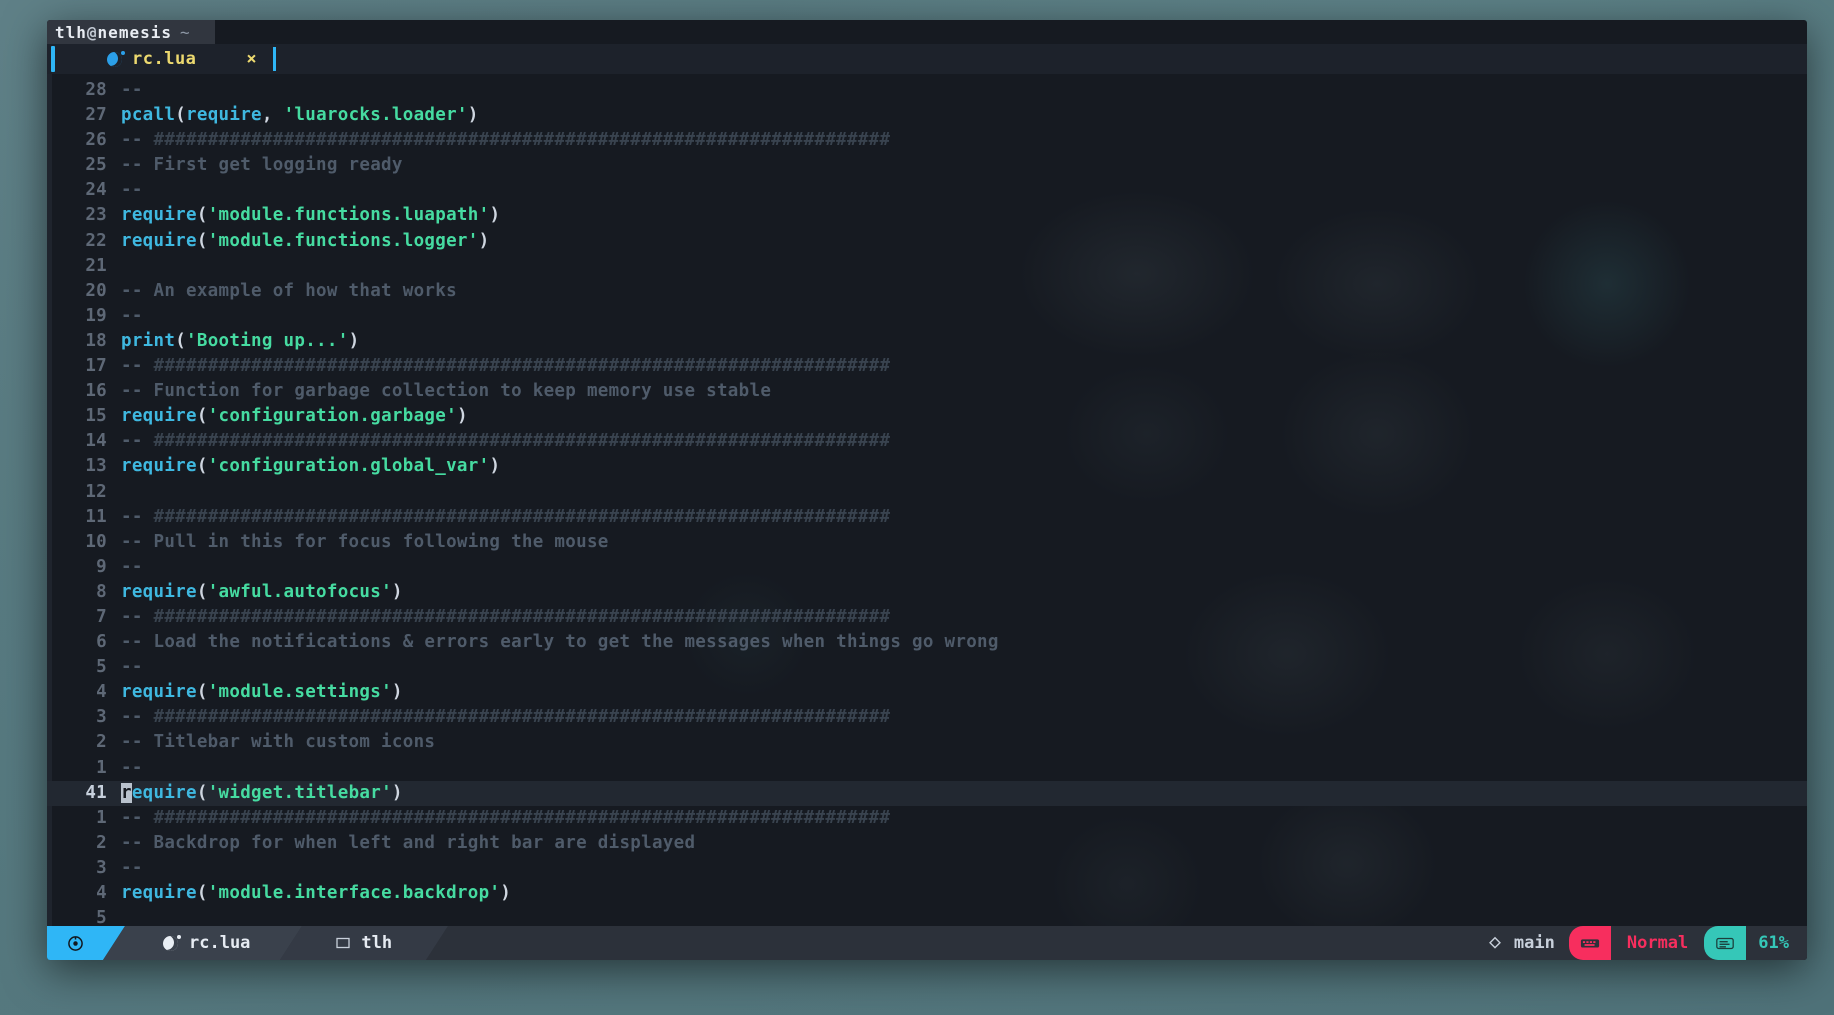  Describe the element at coordinates (96, 290) in the screenshot. I see `line-number: 20` at that location.